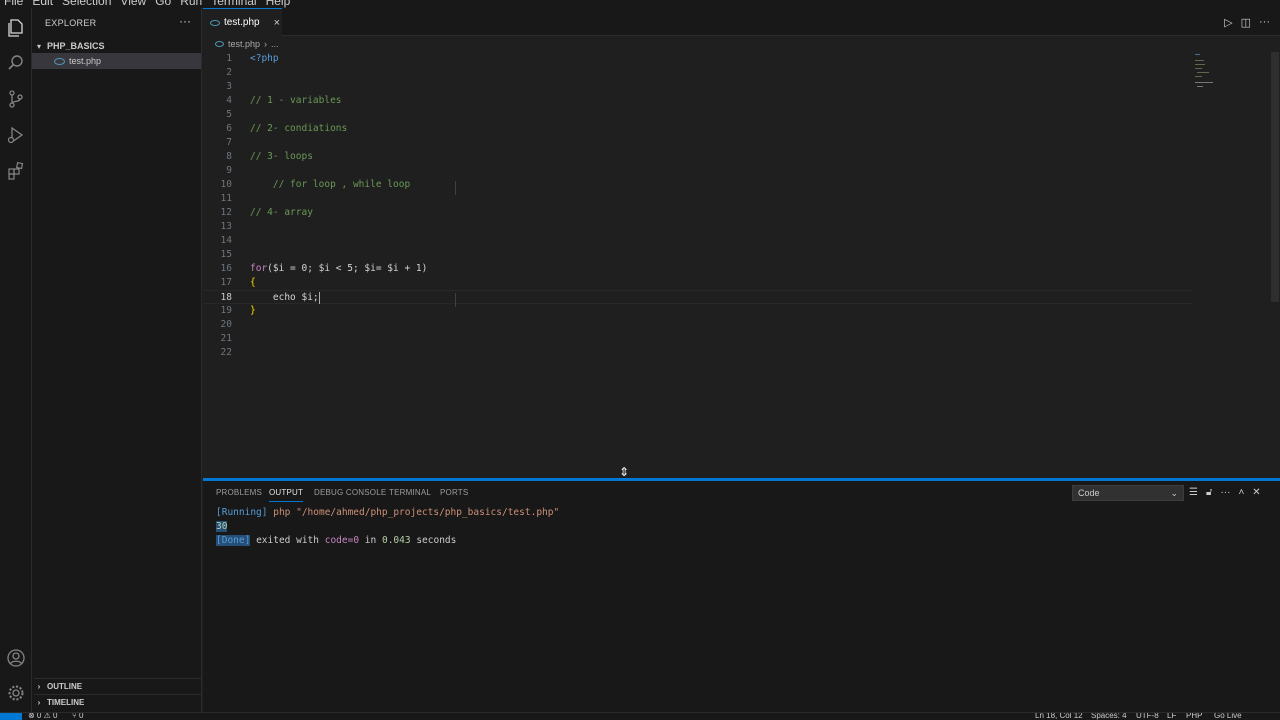  Describe the element at coordinates (1128, 493) in the screenshot. I see `output-channel-select: Code ⌄` at that location.